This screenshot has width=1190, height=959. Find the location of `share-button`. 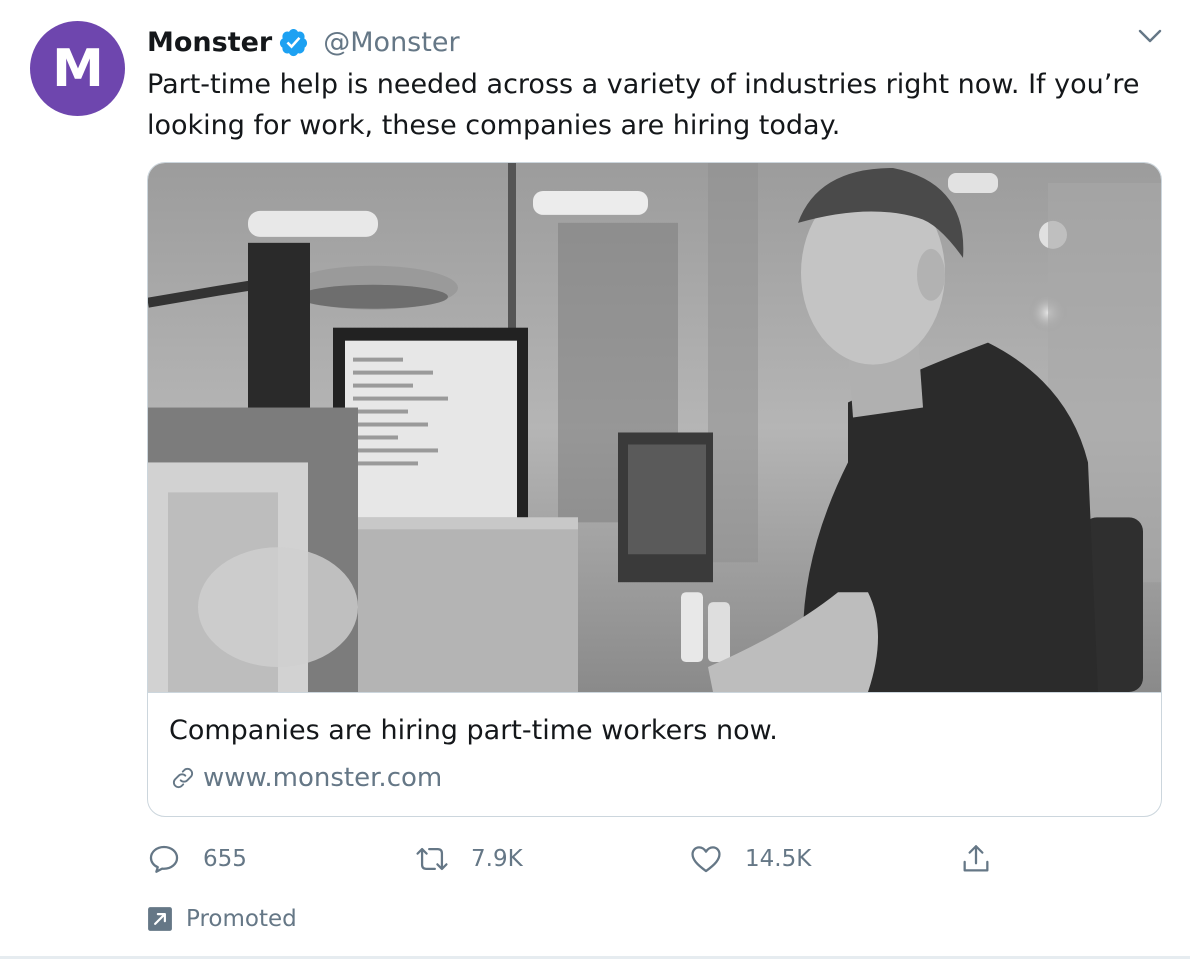

share-button is located at coordinates (976, 859).